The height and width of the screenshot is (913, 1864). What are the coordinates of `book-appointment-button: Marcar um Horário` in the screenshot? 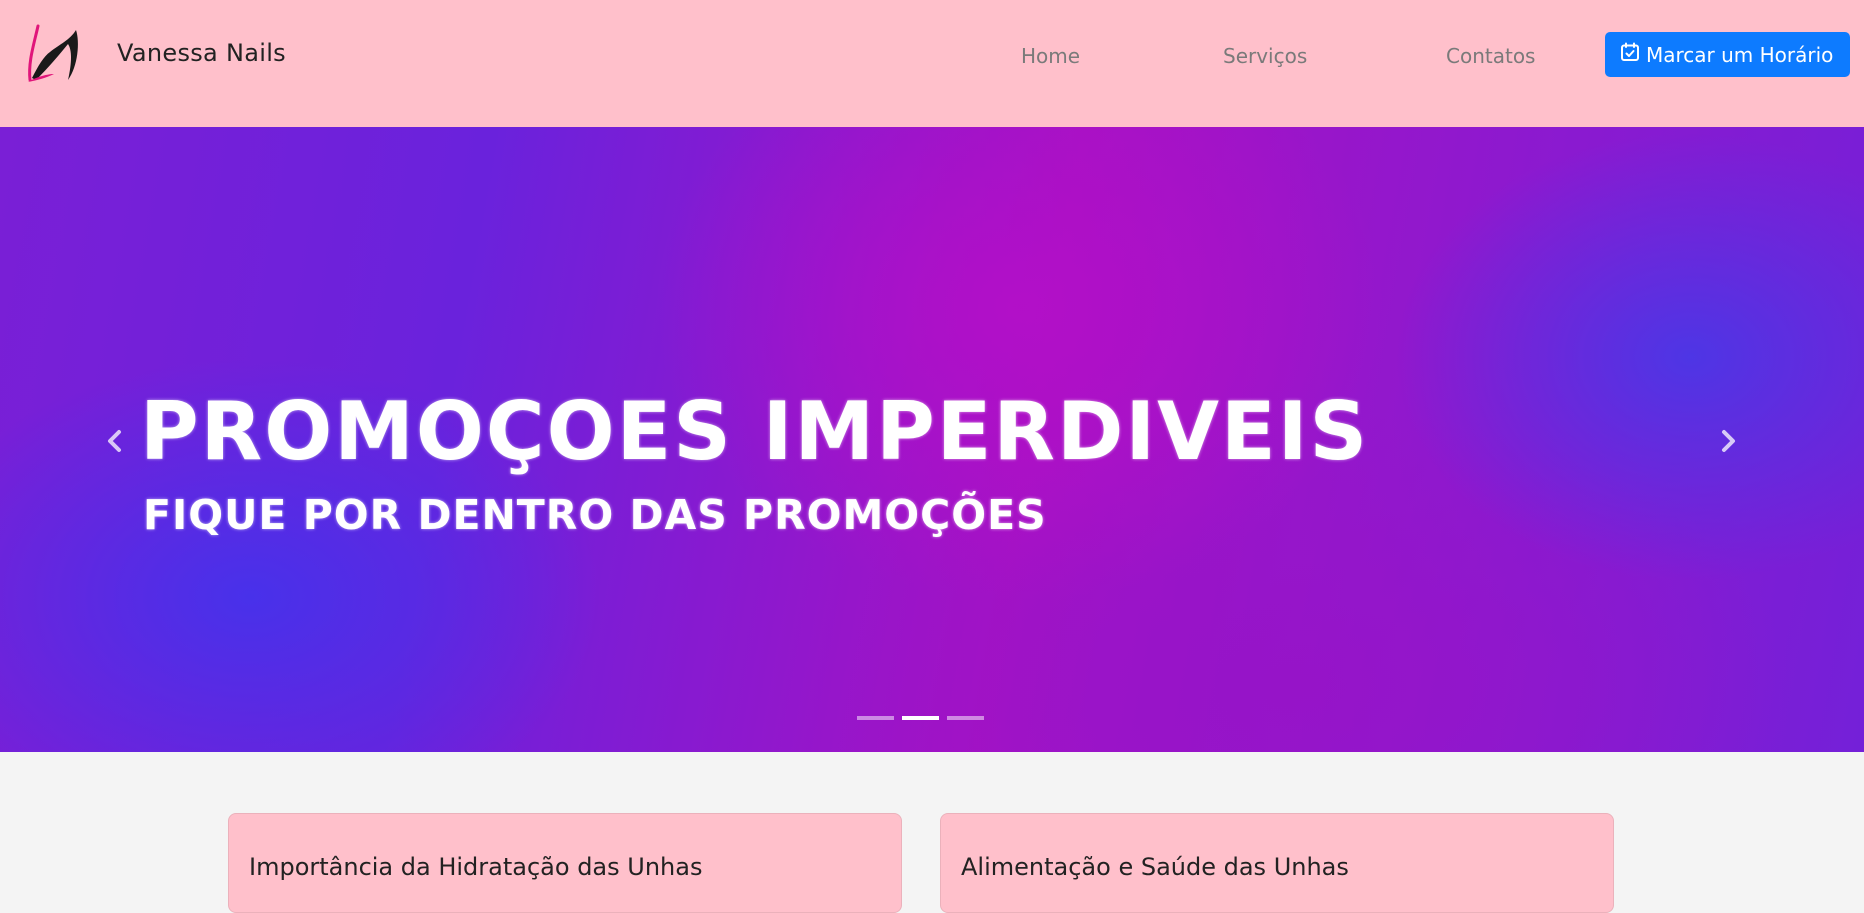 It's located at (1727, 54).